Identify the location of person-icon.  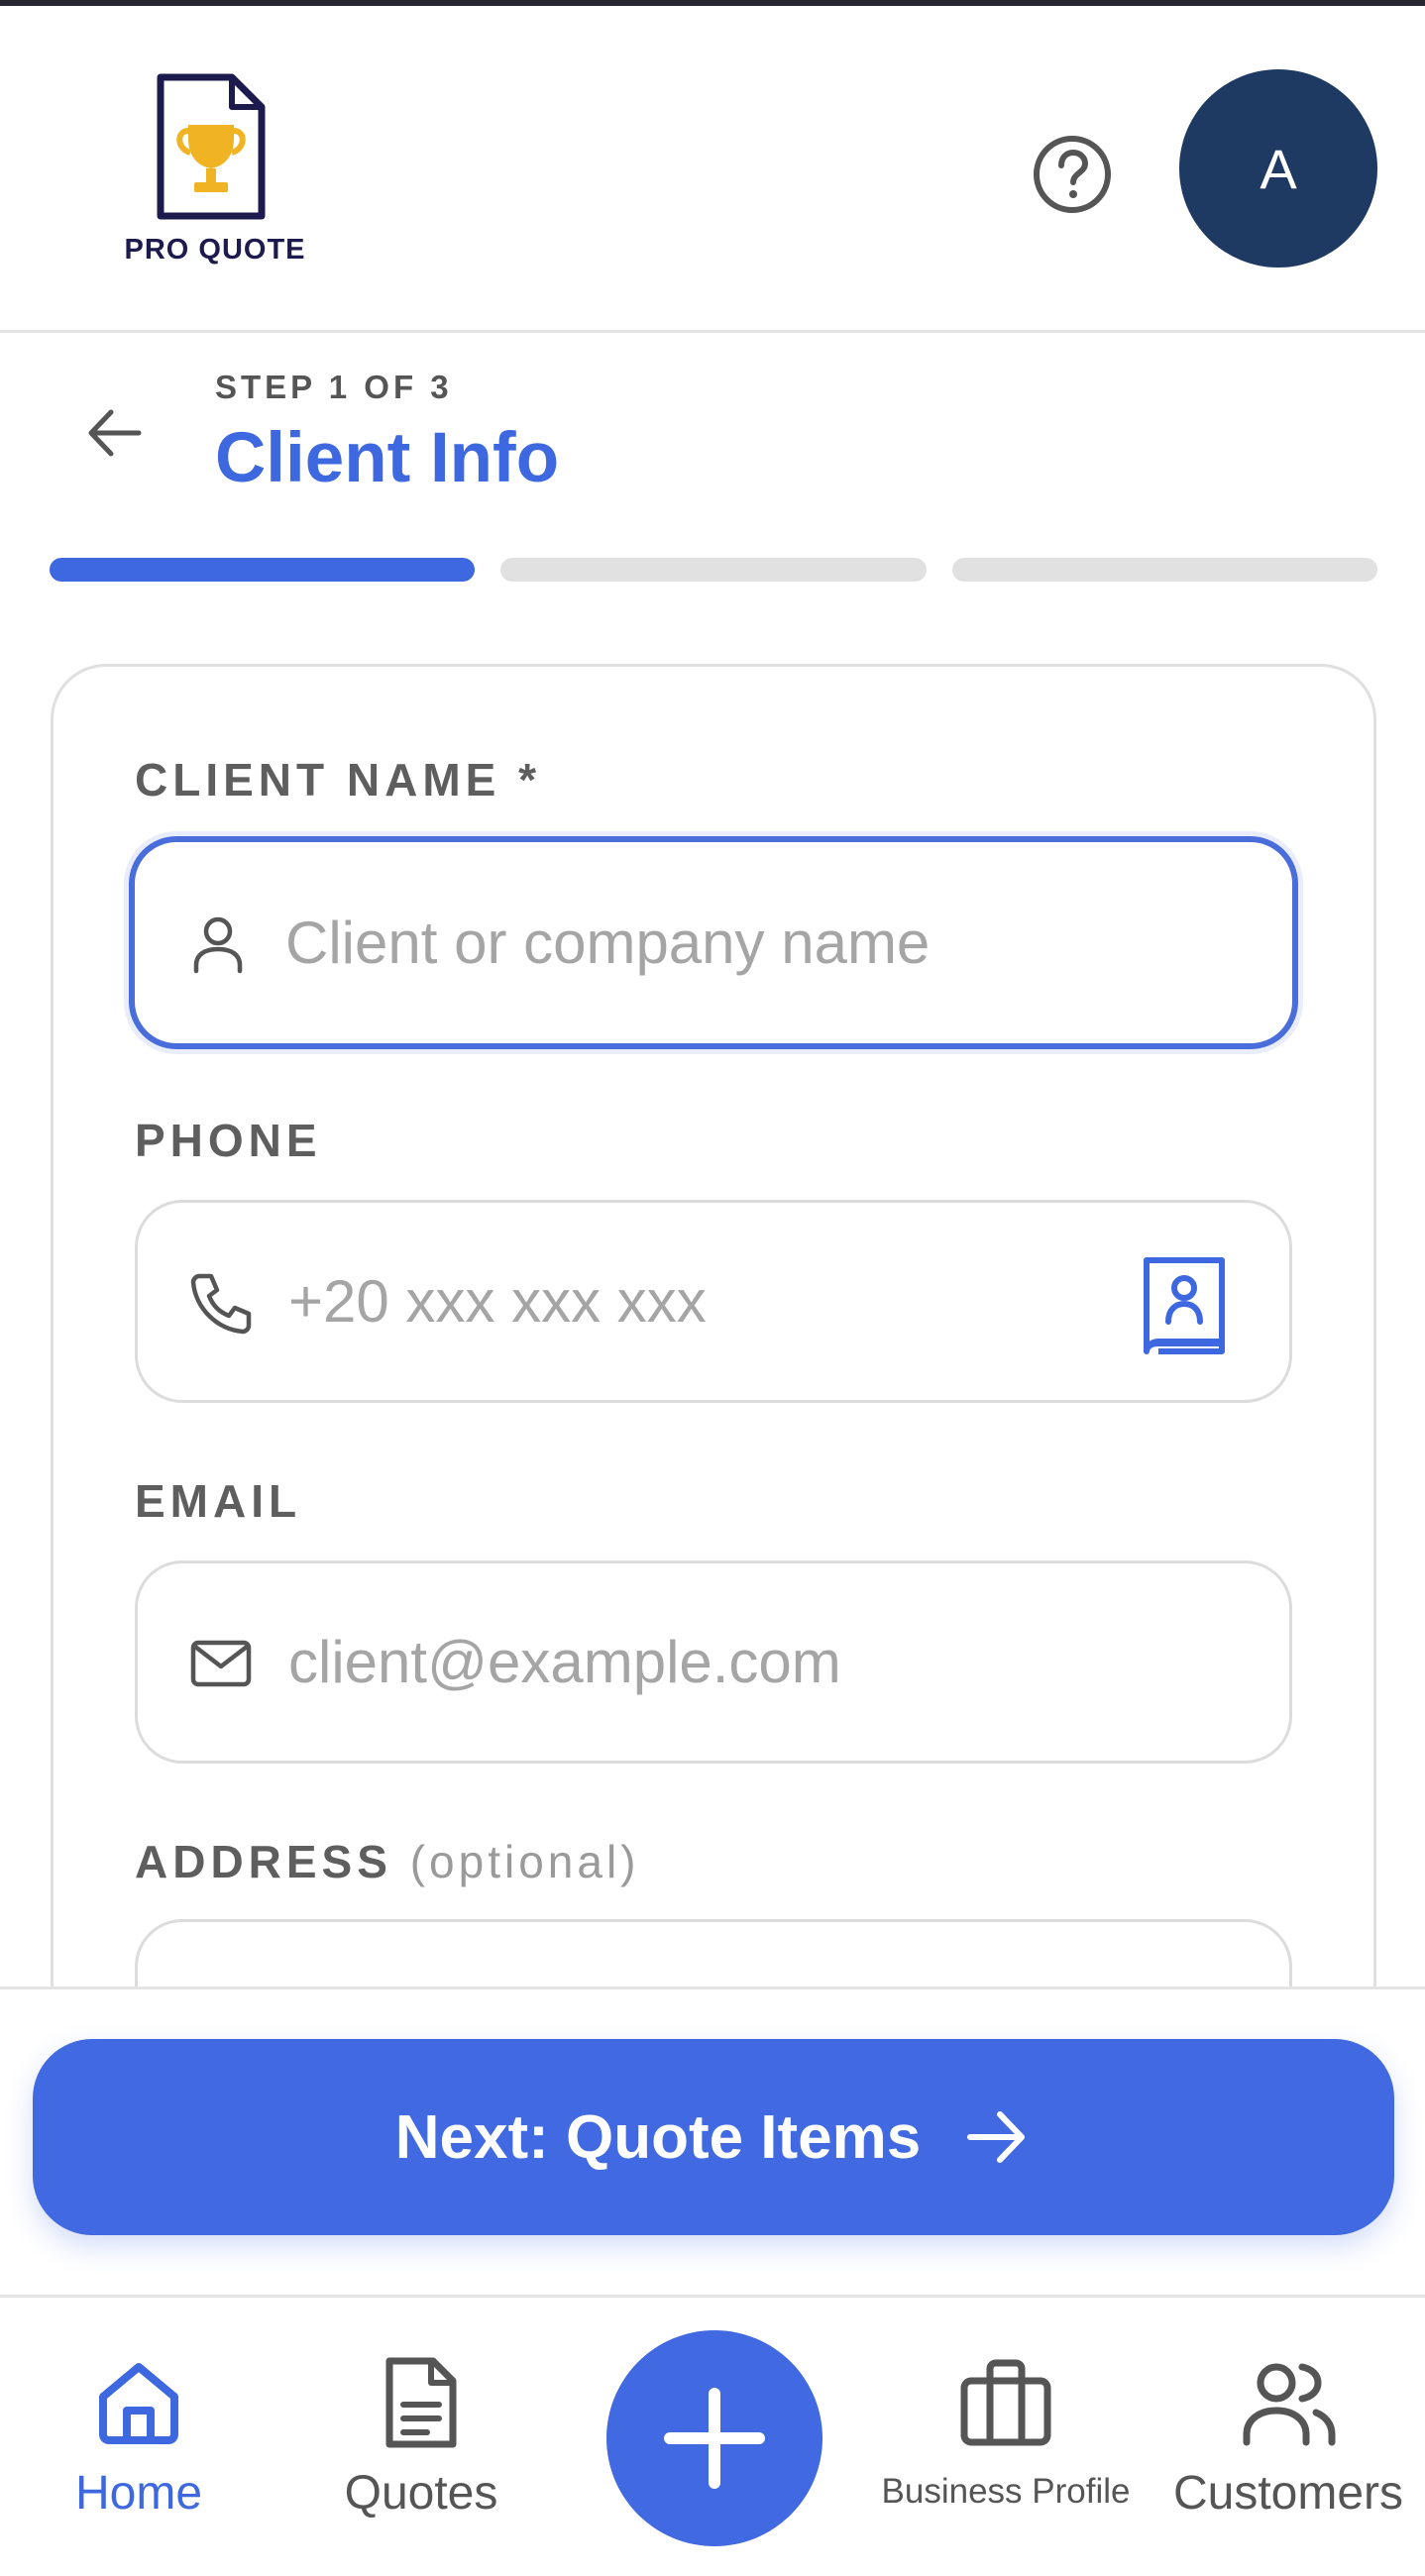
(218, 944).